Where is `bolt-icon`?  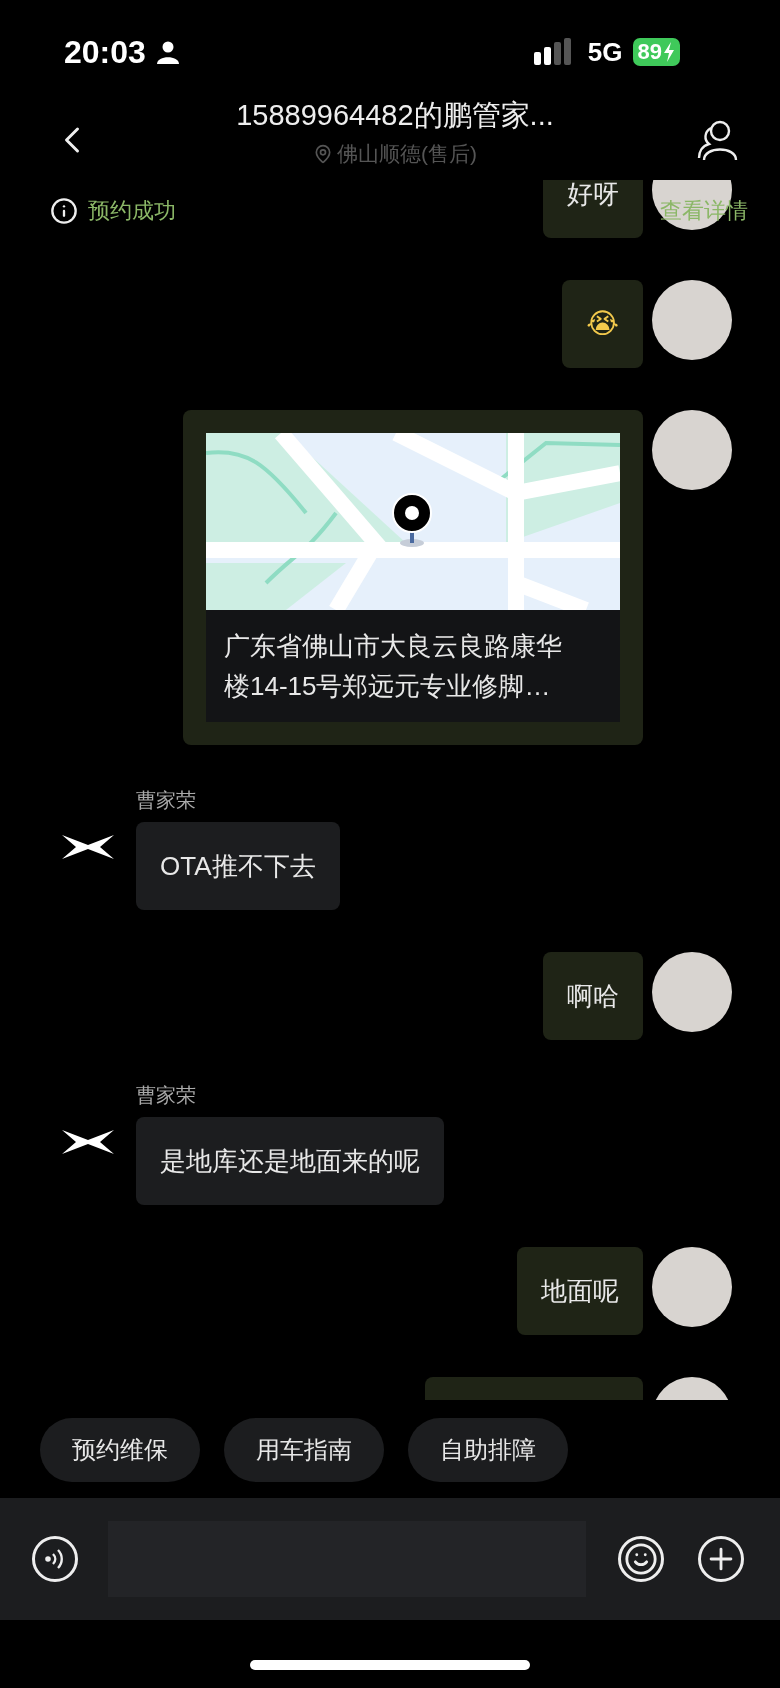 bolt-icon is located at coordinates (669, 52).